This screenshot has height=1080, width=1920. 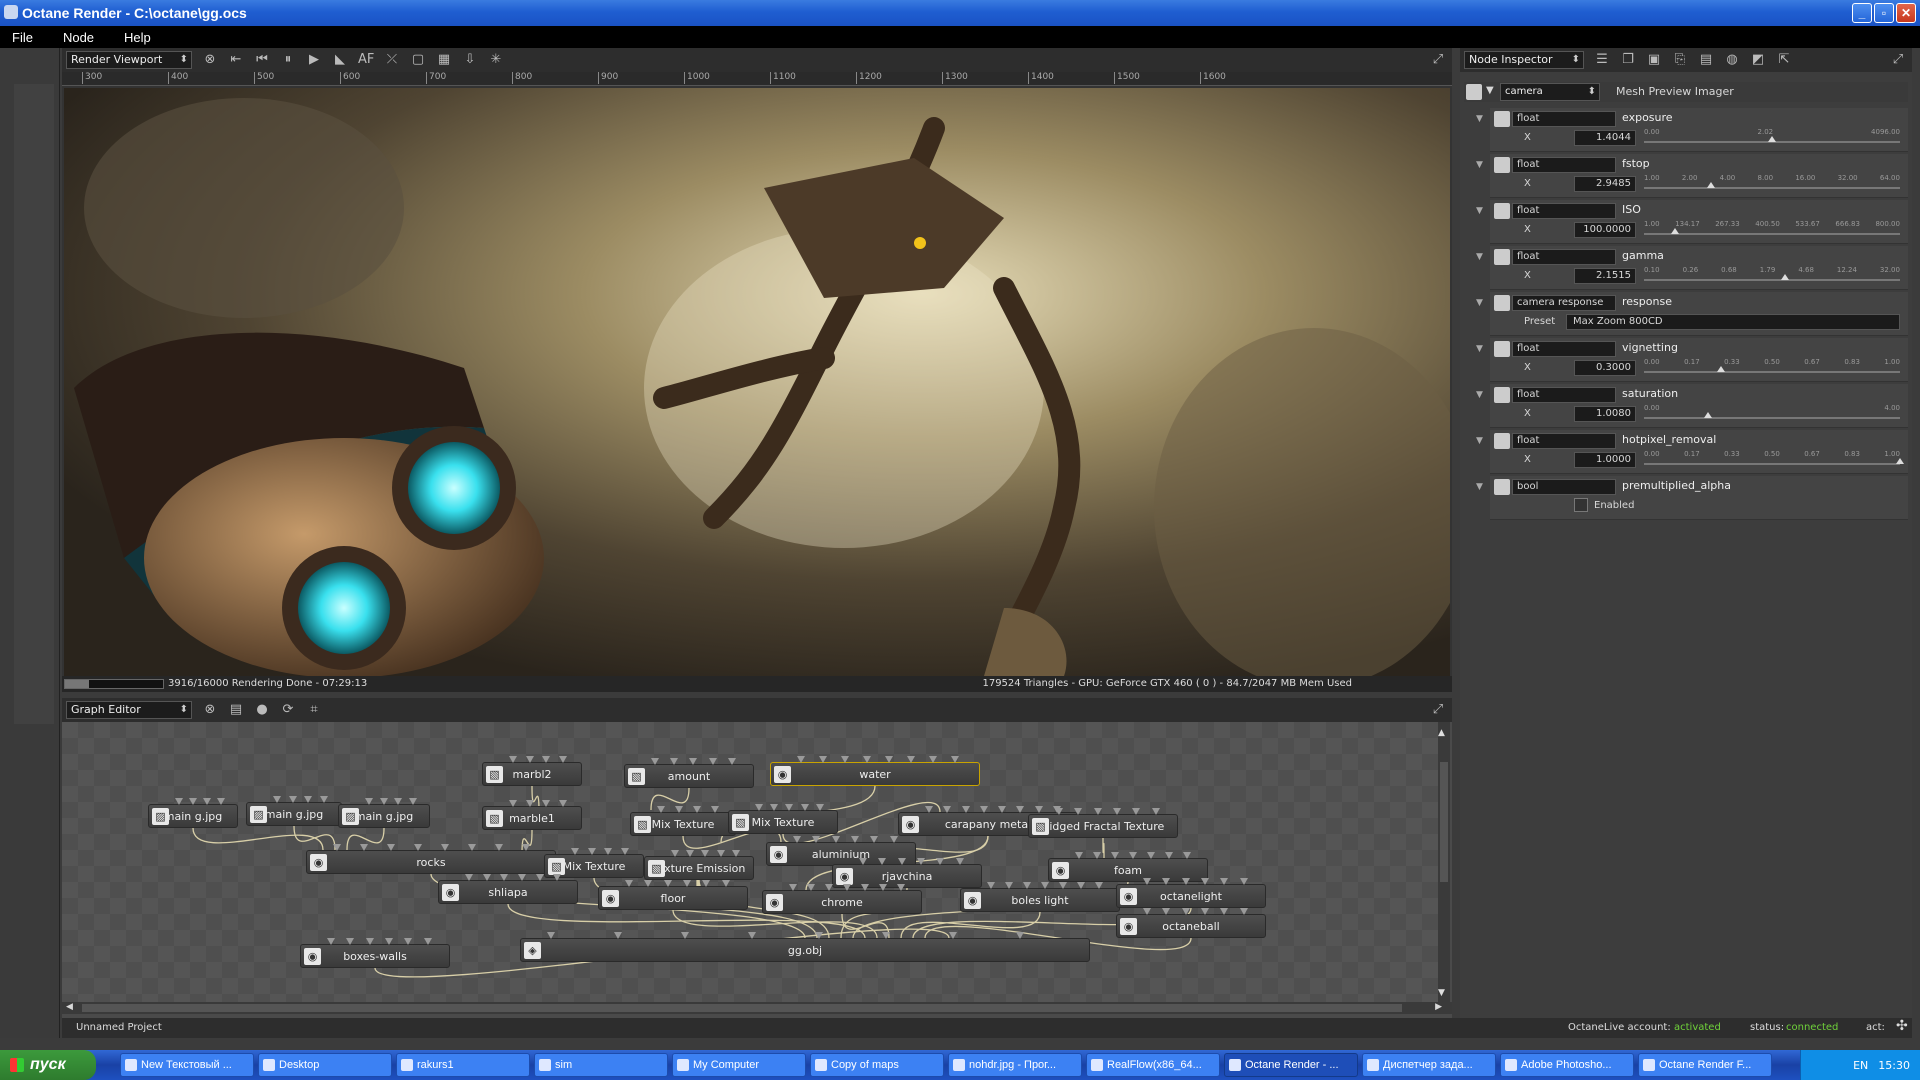 I want to click on param-value-field: 100.0000, so click(x=1605, y=230).